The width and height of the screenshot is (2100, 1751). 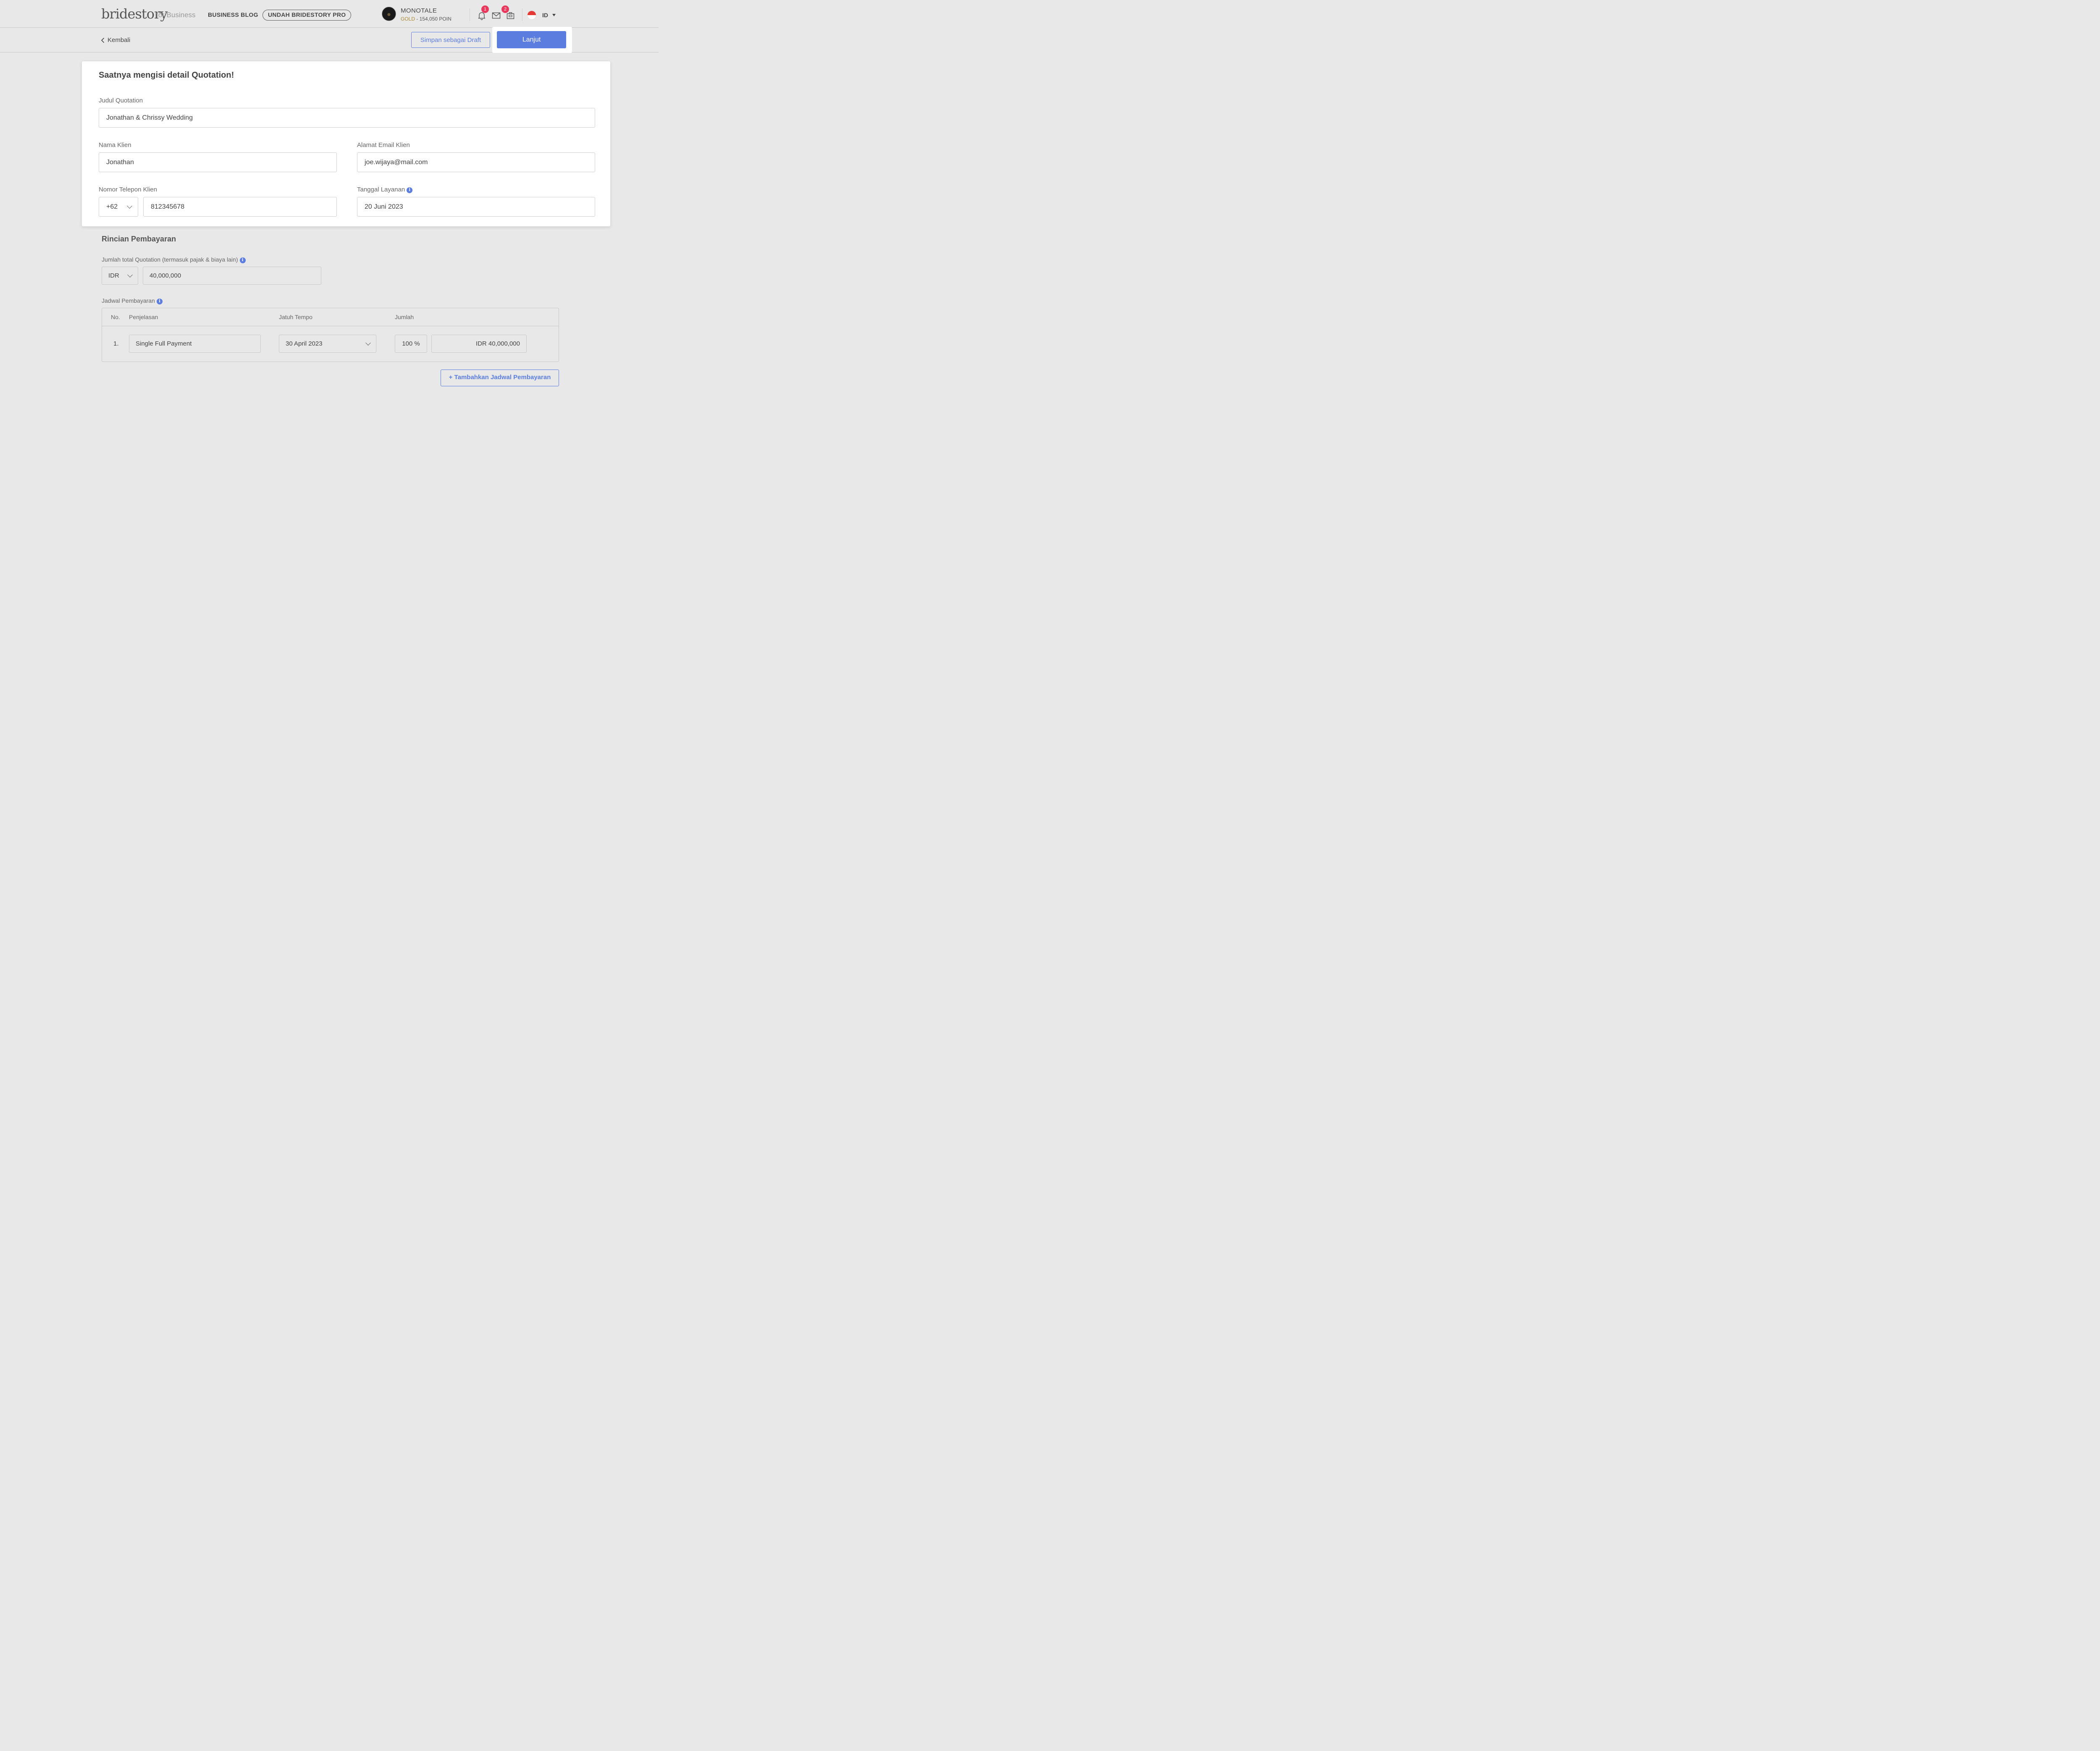 What do you see at coordinates (143, 317) in the screenshot?
I see `column-header-description: Penjelasan` at bounding box center [143, 317].